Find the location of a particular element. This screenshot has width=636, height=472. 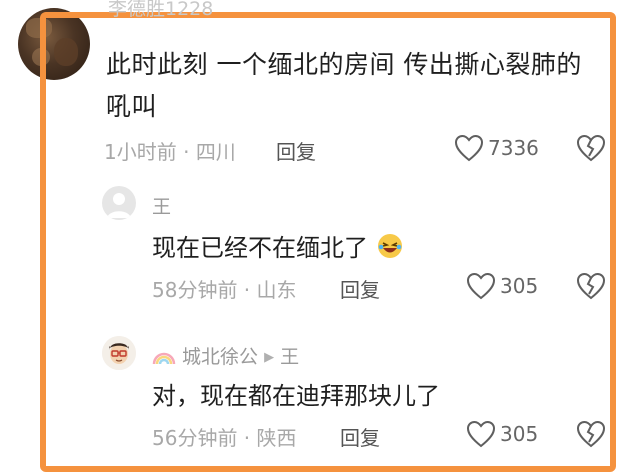

reply-to-username: 王 is located at coordinates (289, 357).